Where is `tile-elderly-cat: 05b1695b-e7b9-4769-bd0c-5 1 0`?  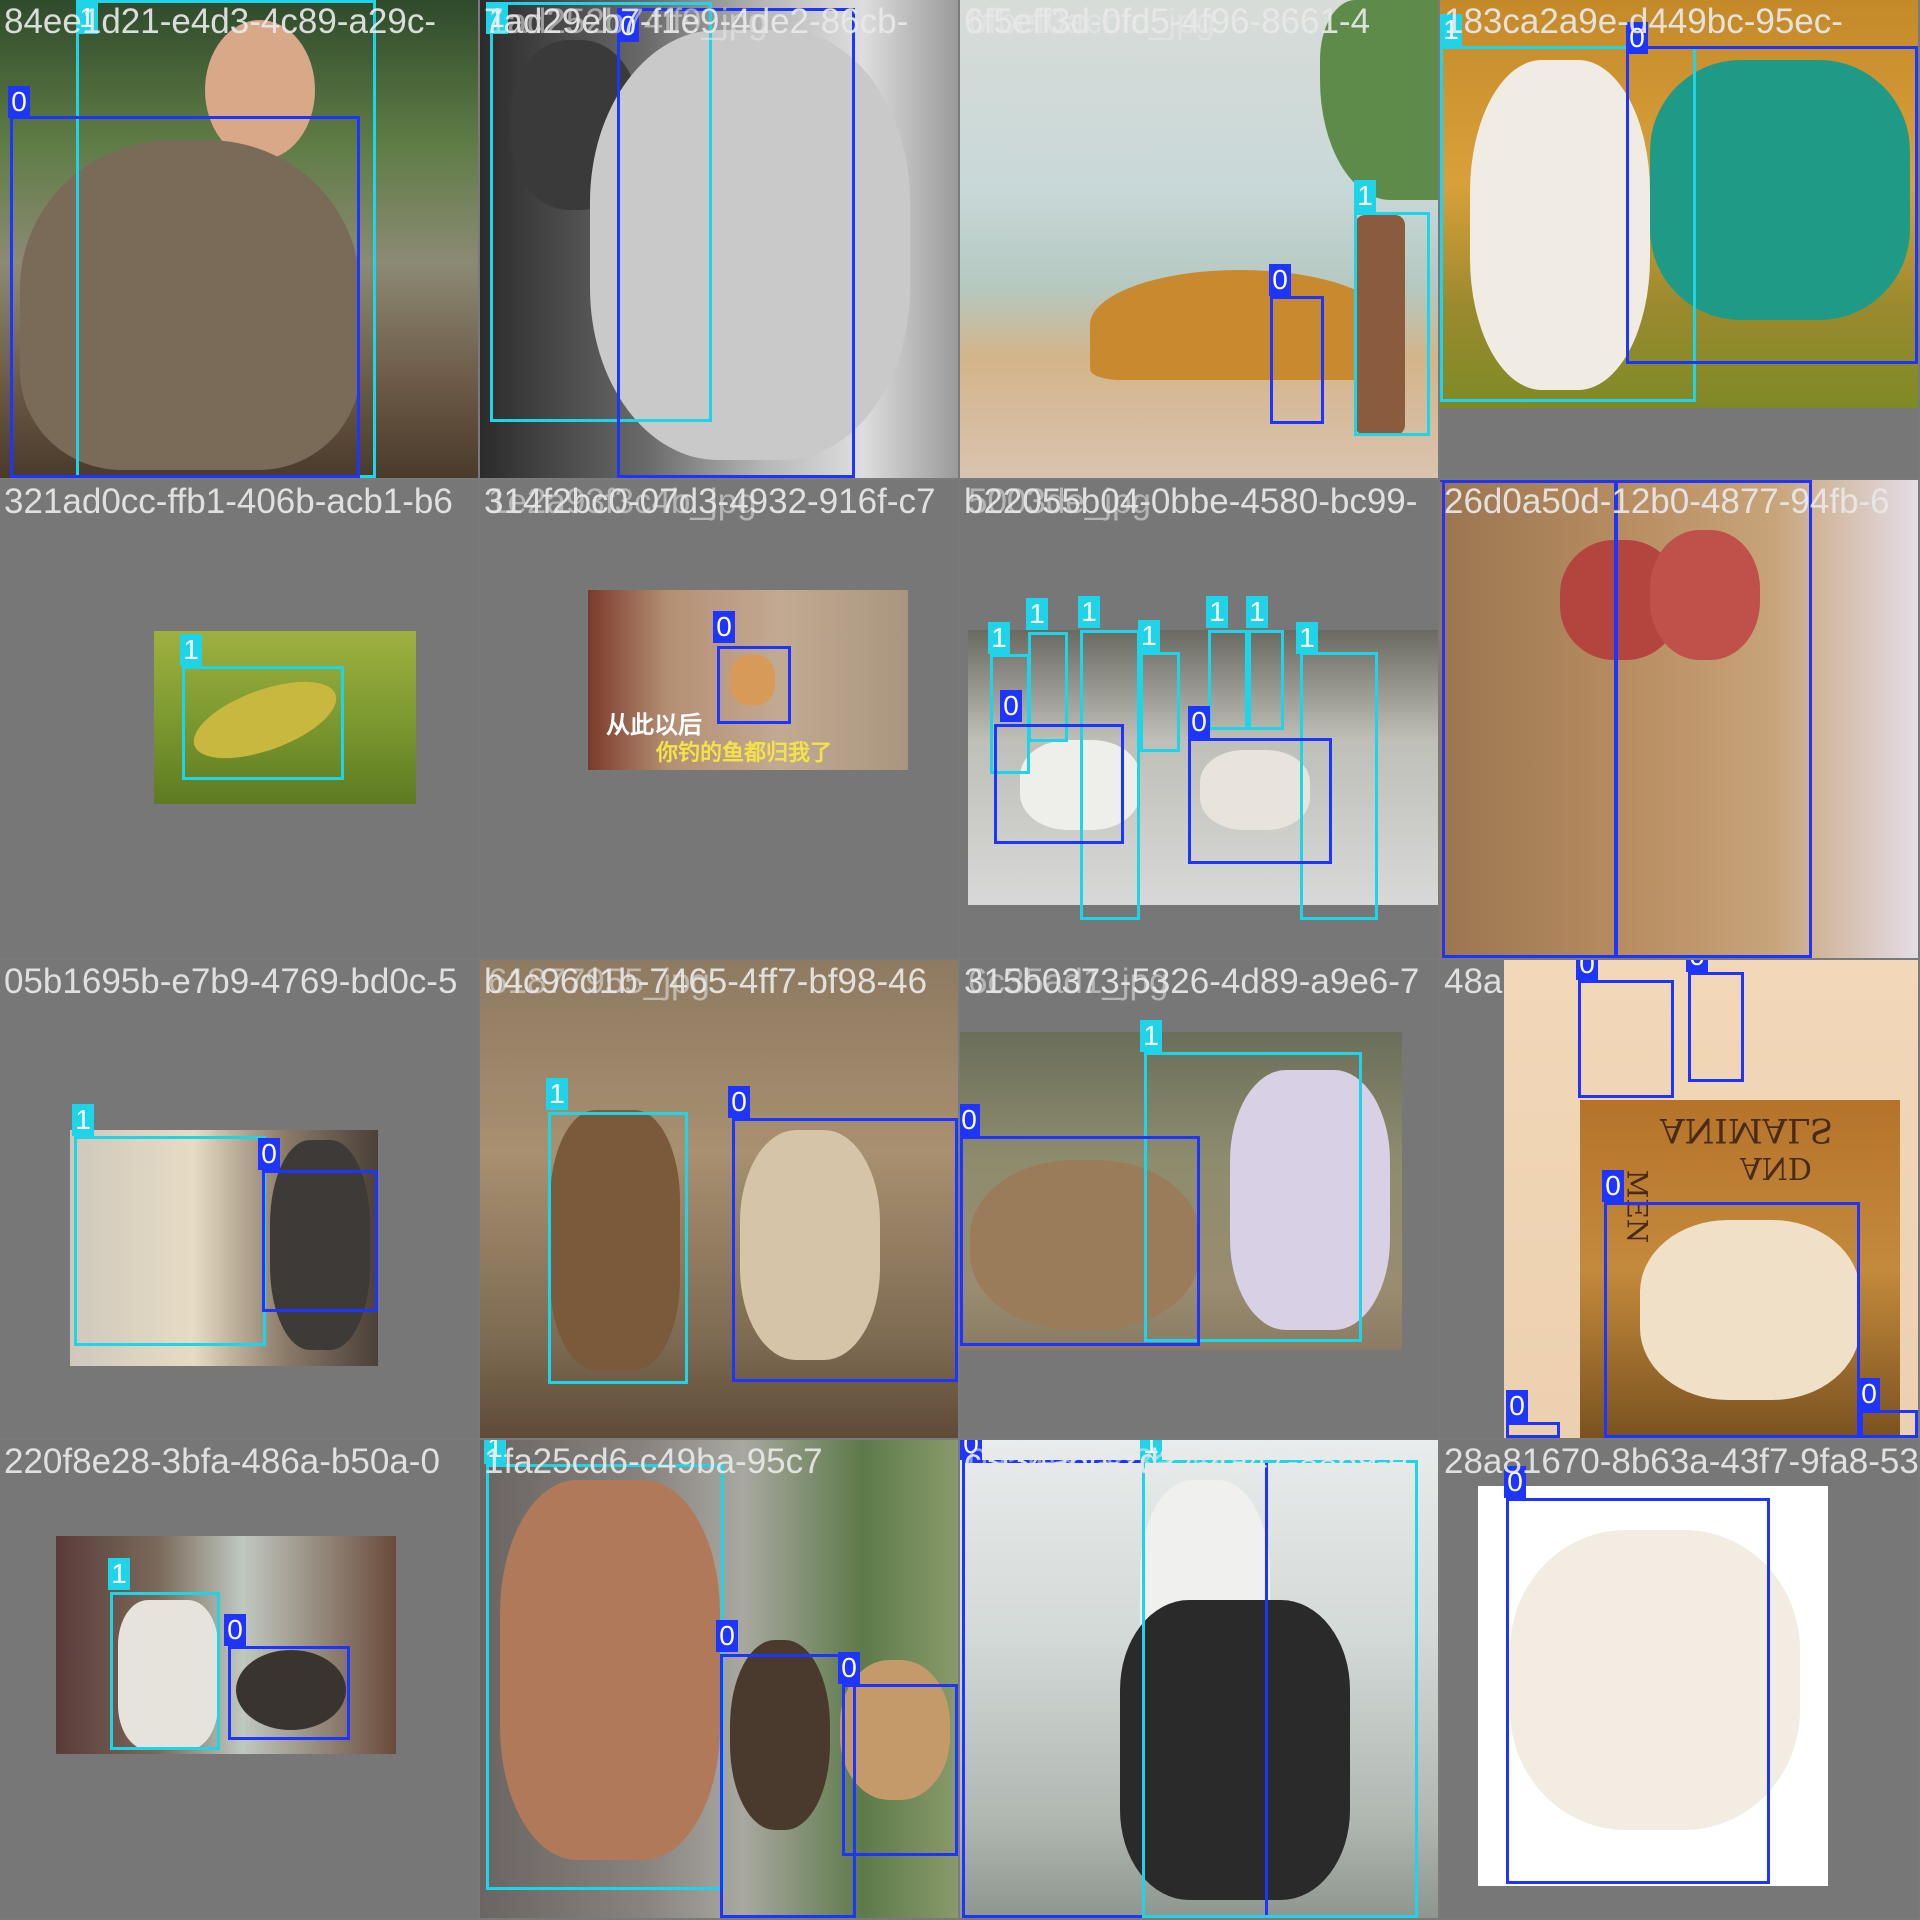
tile-elderly-cat: 05b1695b-e7b9-4769-bd0c-5 1 0 is located at coordinates (239, 1199).